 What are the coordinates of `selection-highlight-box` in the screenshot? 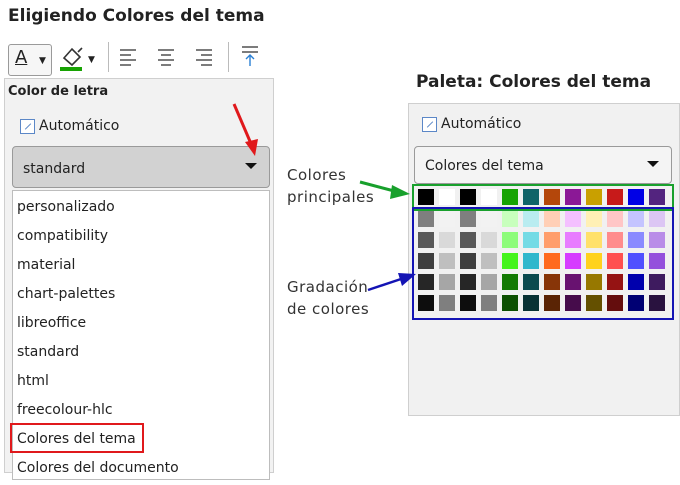 It's located at (77, 438).